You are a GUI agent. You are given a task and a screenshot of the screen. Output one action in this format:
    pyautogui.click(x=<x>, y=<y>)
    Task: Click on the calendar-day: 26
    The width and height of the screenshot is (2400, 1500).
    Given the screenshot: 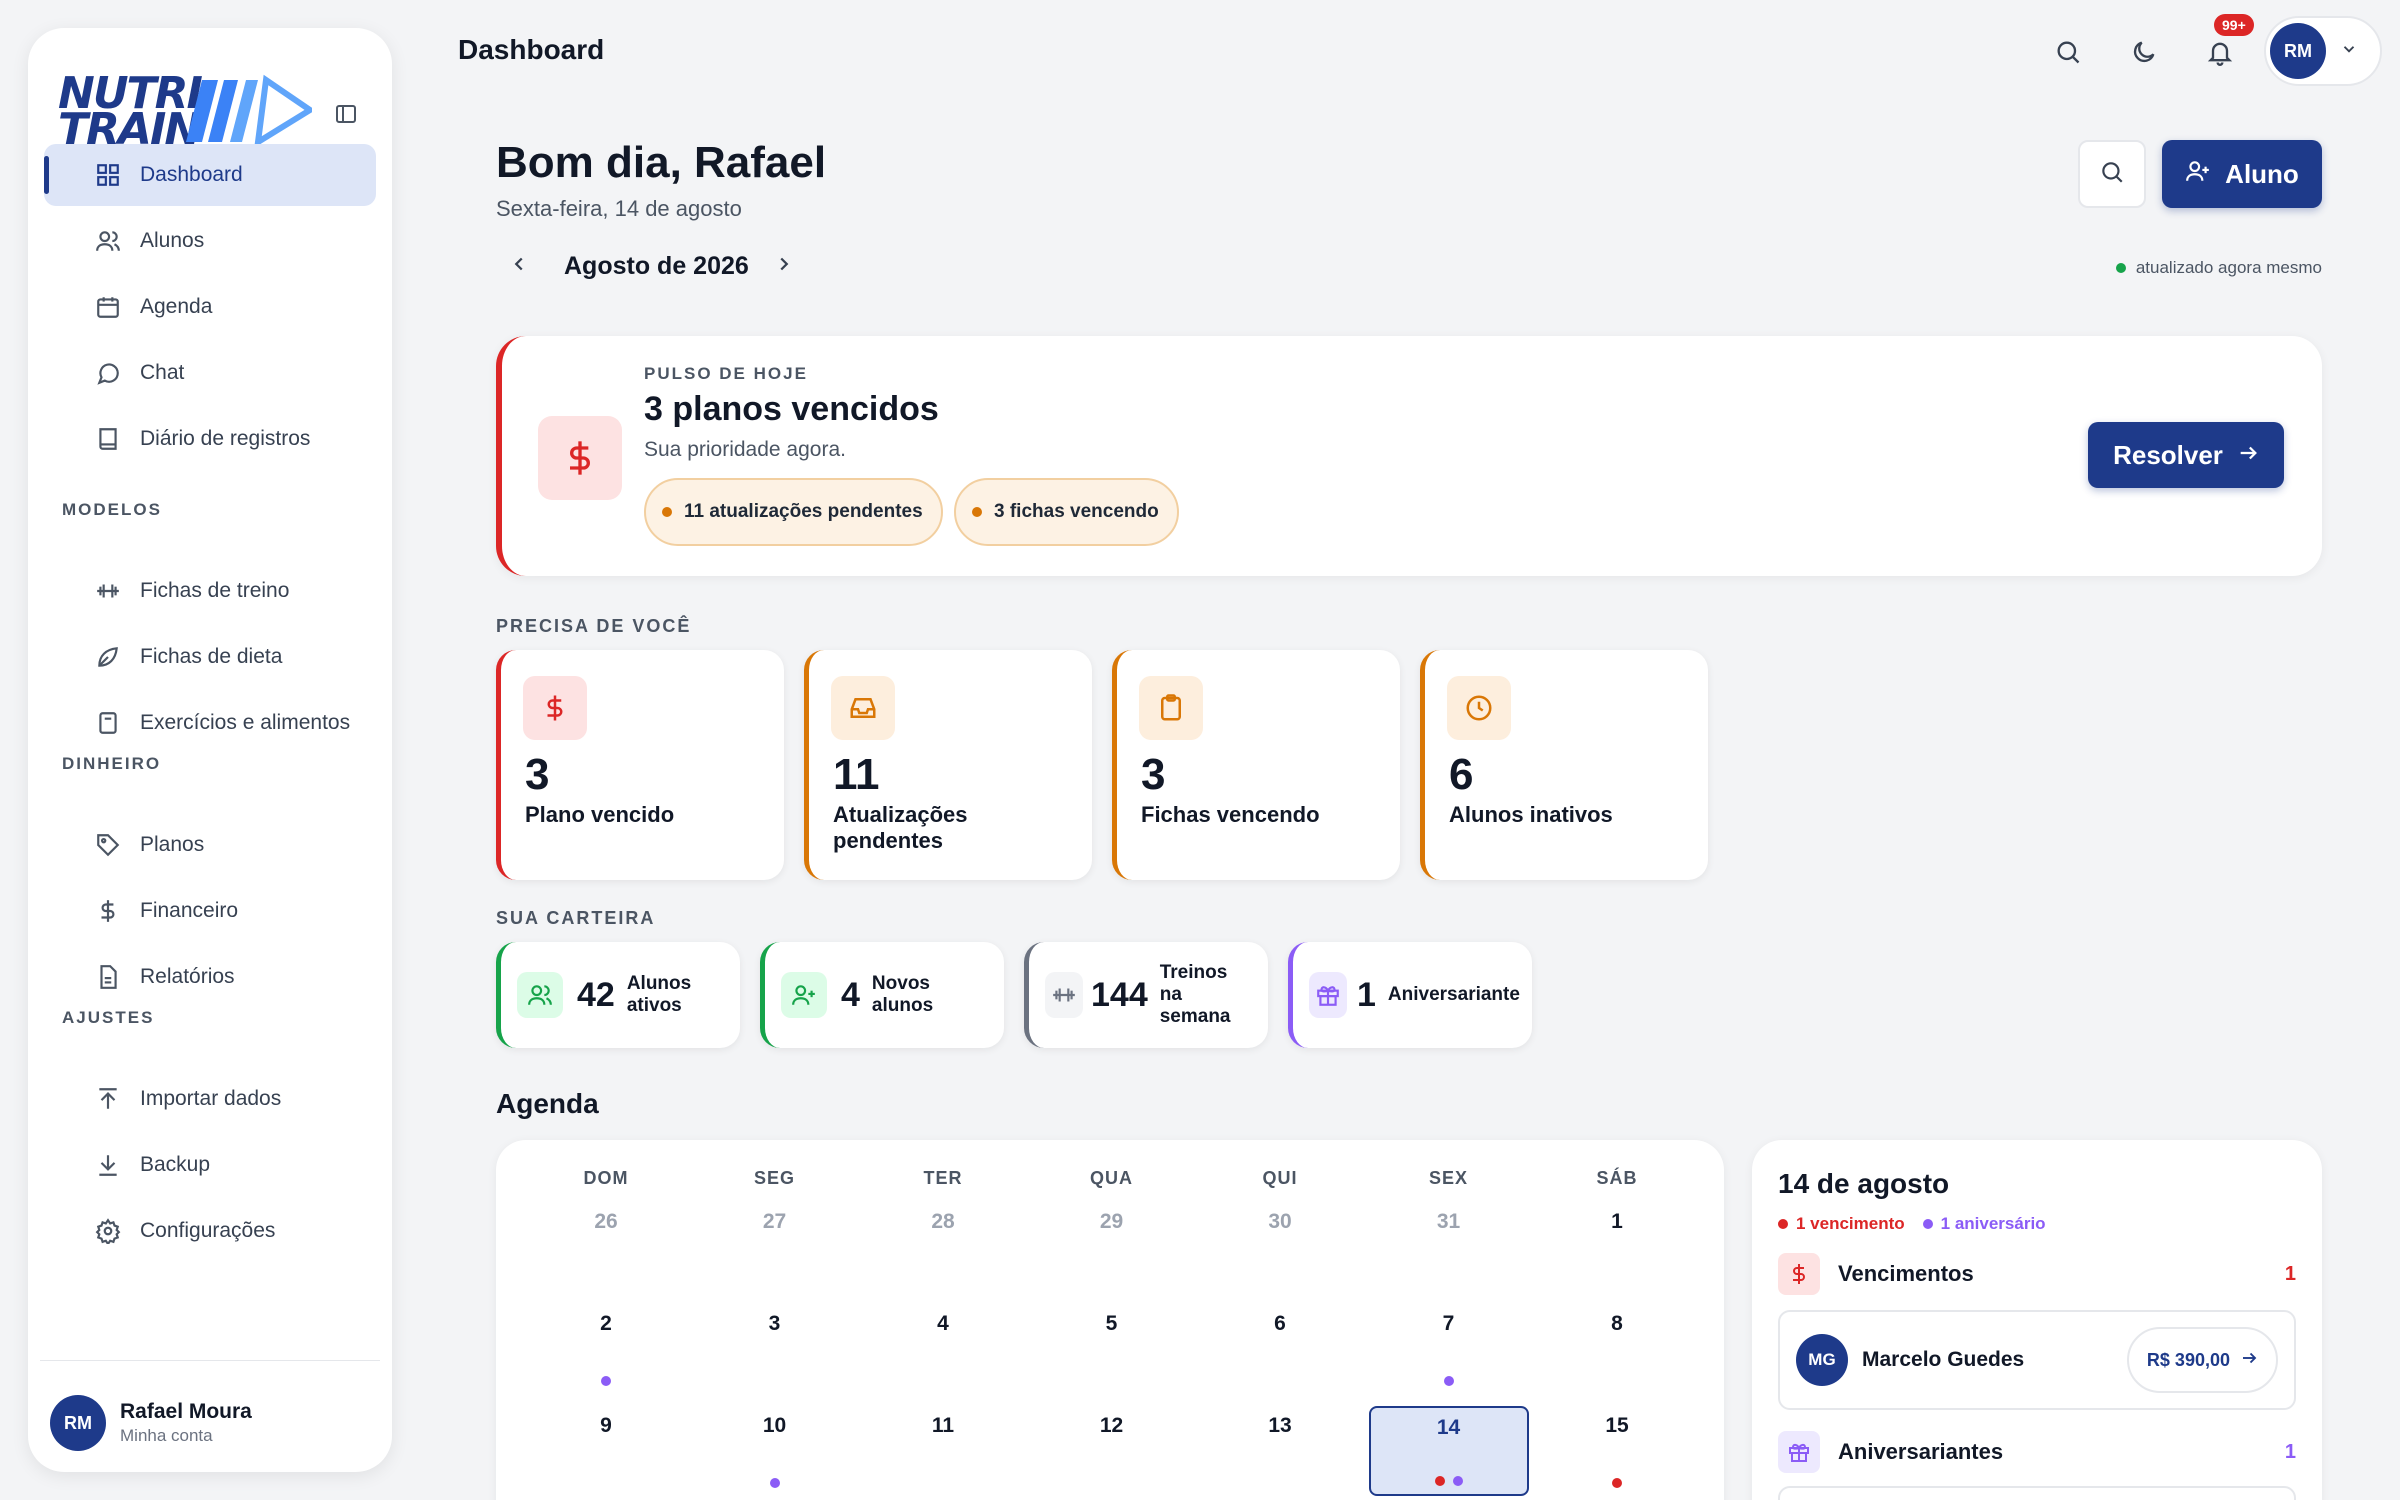 What is the action you would take?
    pyautogui.click(x=606, y=1247)
    